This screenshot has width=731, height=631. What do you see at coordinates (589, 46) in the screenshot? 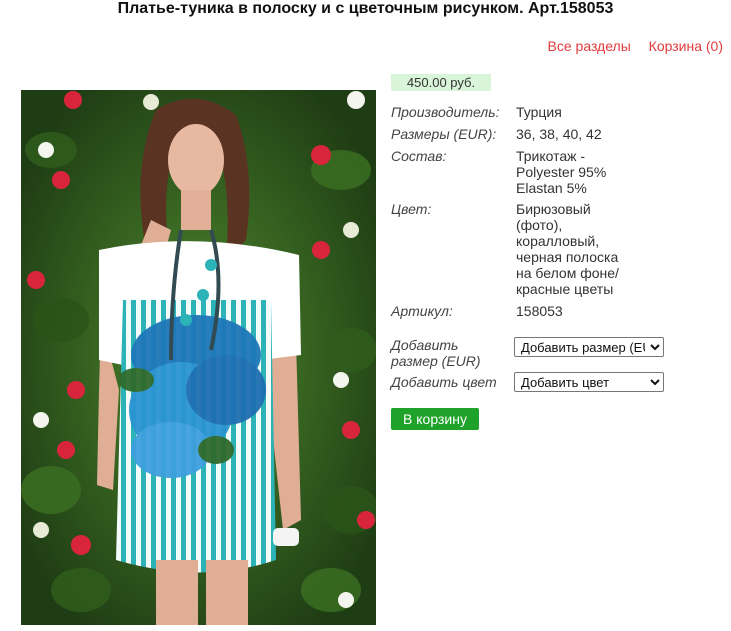
I see `all-sections-link: Все разделы` at bounding box center [589, 46].